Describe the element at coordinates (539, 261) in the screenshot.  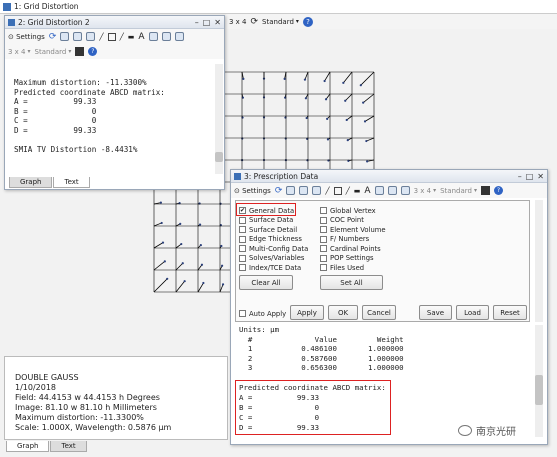
I see `panel-scrollbar` at that location.